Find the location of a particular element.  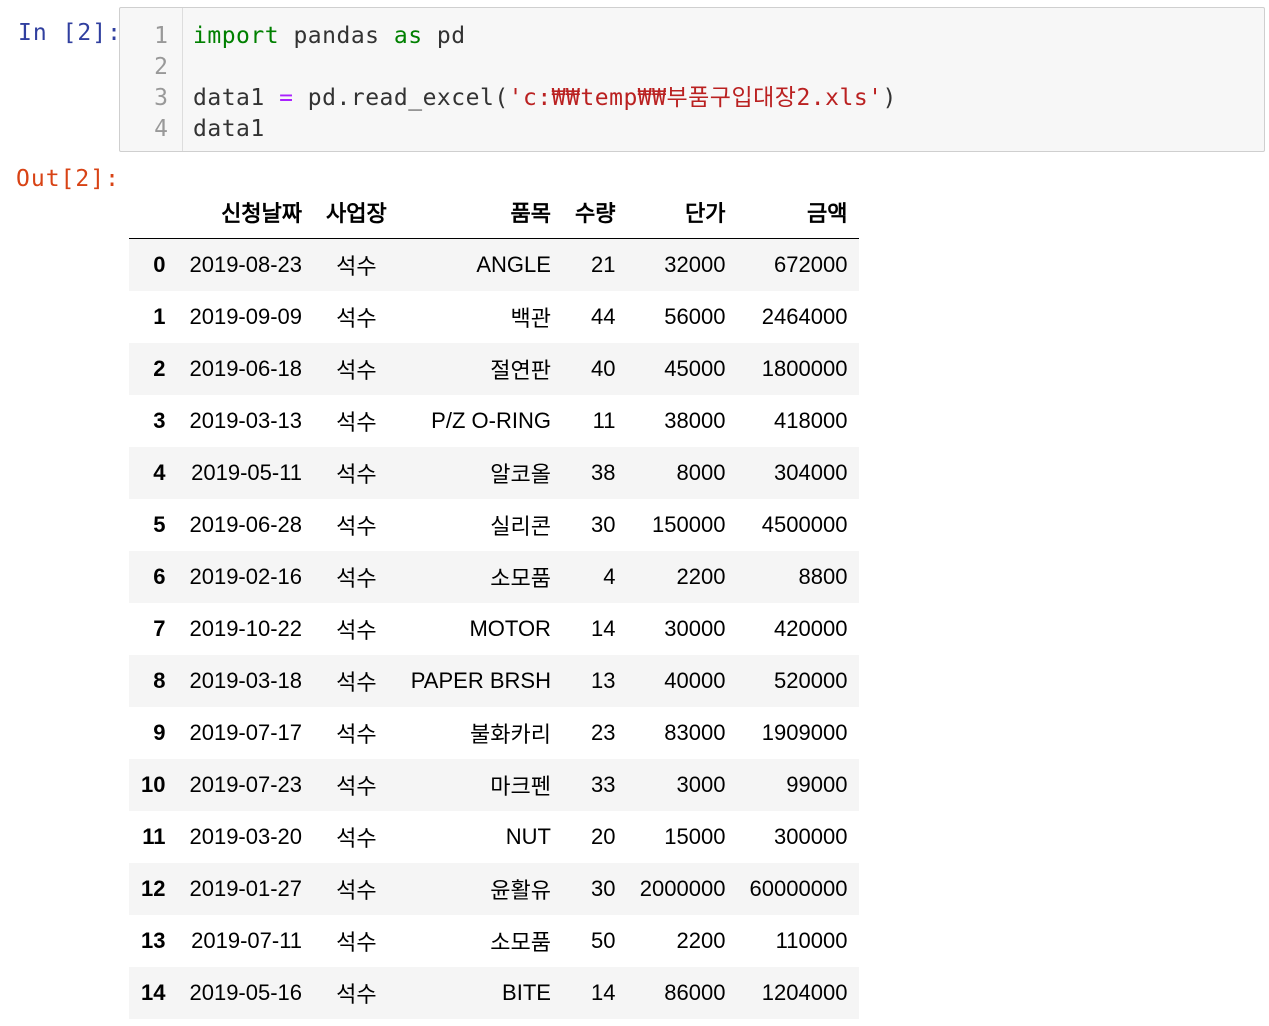

table-cell: 83000 is located at coordinates (695, 732).